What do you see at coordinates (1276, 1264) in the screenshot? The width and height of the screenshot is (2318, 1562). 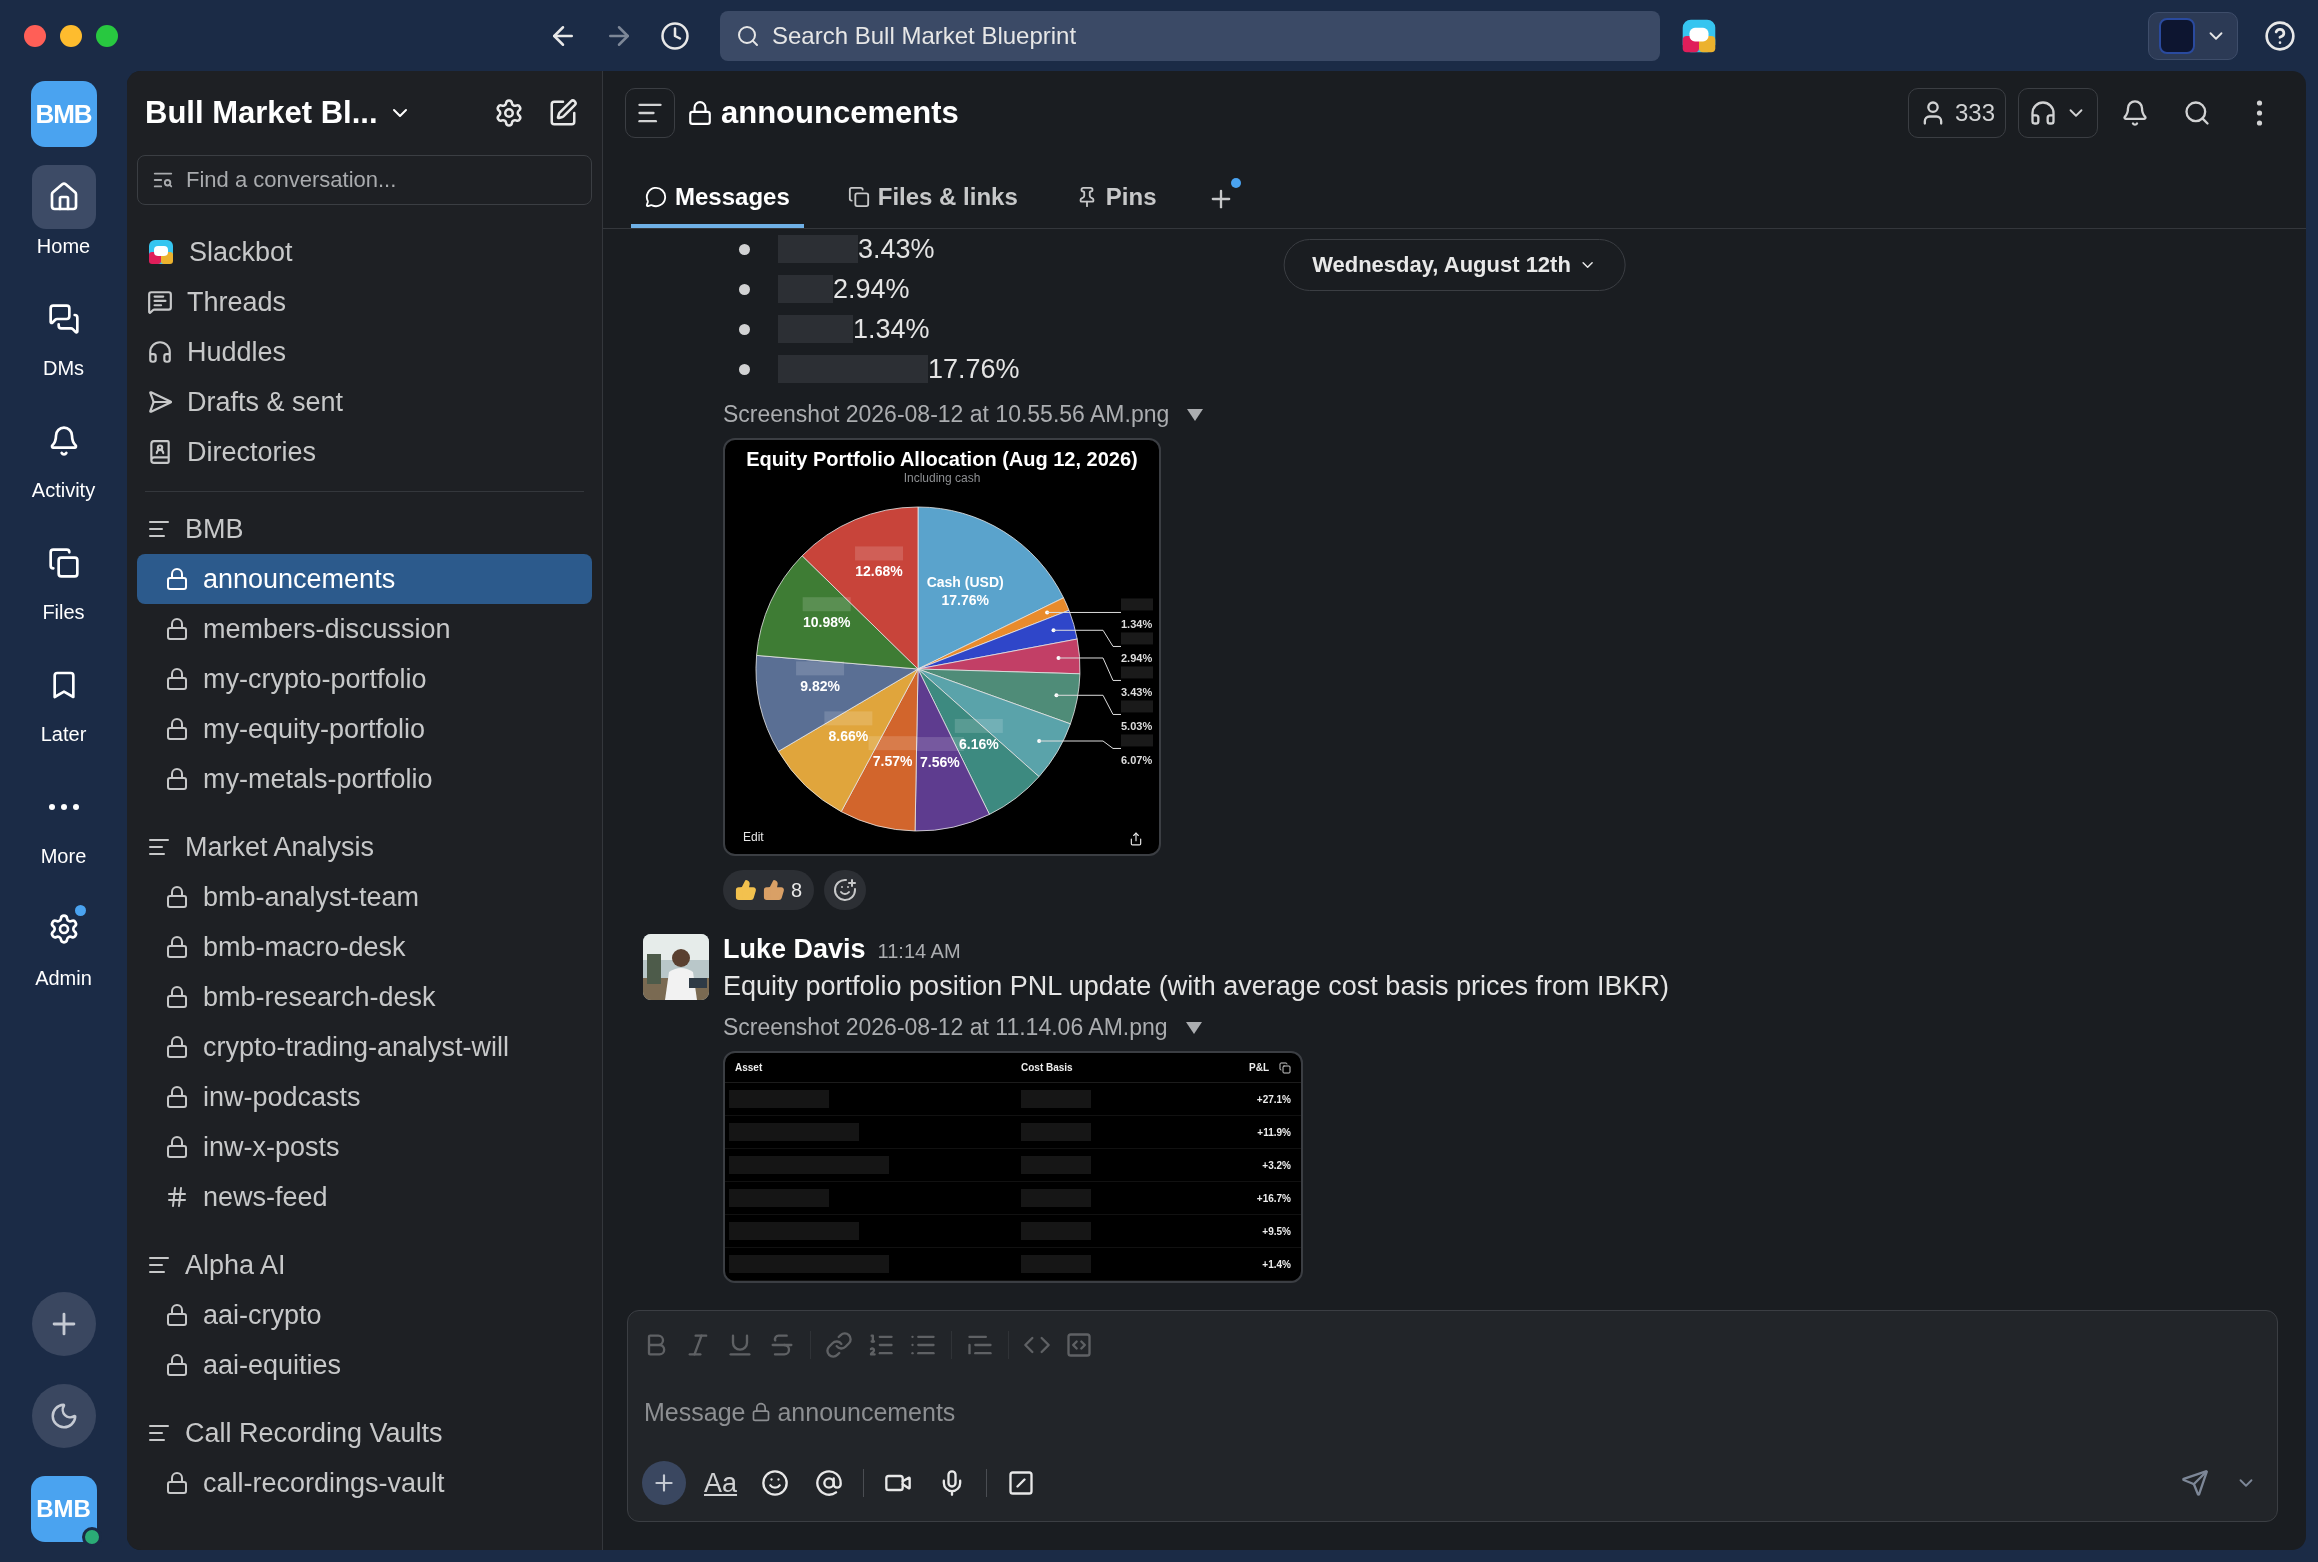 I see `table-cell-text: +1.4%` at bounding box center [1276, 1264].